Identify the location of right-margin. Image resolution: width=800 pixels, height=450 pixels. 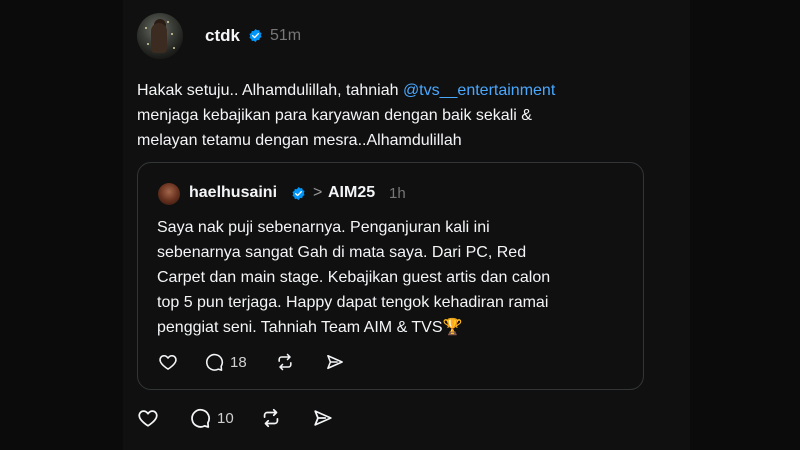
(745, 225).